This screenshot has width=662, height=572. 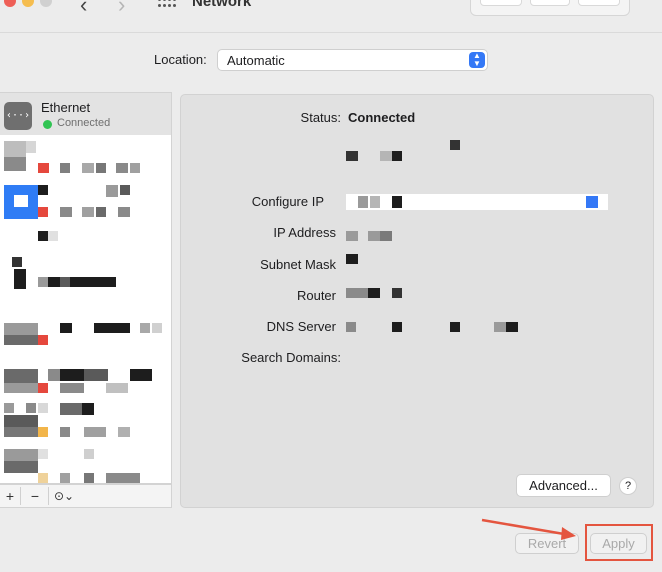 I want to click on status-value: Connected, so click(x=382, y=117).